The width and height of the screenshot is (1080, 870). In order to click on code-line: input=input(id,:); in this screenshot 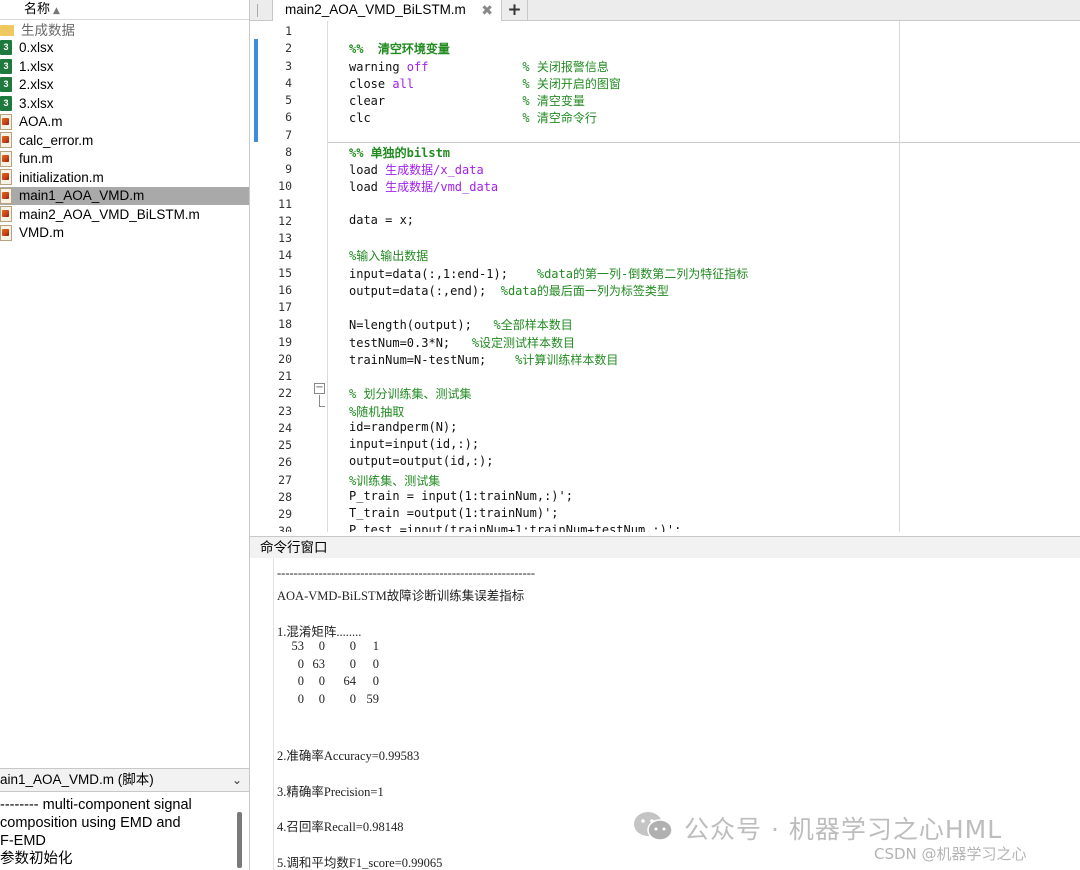, I will do `click(414, 444)`.